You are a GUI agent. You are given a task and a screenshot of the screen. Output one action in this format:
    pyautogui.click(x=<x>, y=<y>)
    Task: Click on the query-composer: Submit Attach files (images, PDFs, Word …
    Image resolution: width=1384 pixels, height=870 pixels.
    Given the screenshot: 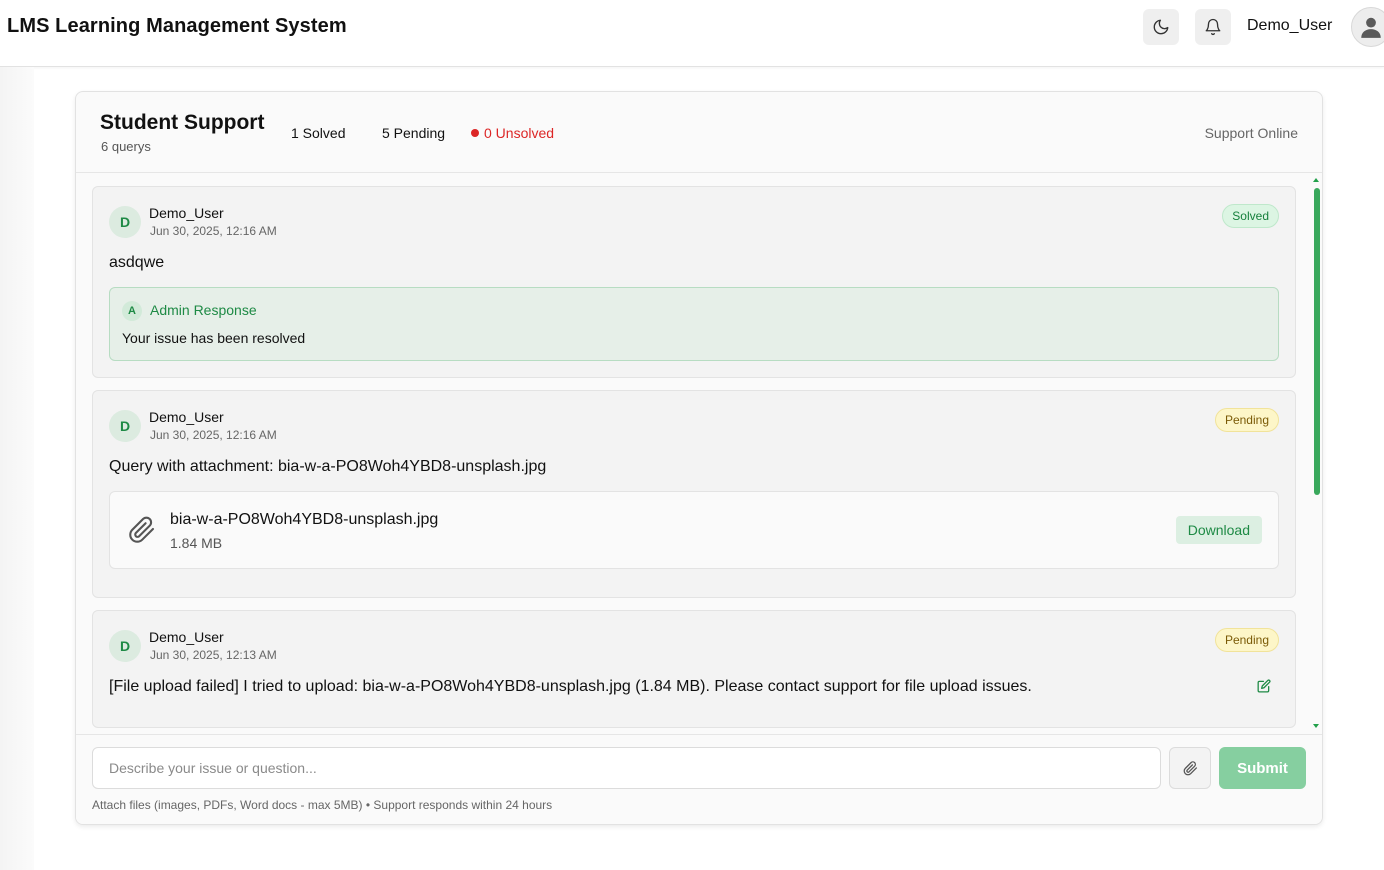 What is the action you would take?
    pyautogui.click(x=699, y=779)
    